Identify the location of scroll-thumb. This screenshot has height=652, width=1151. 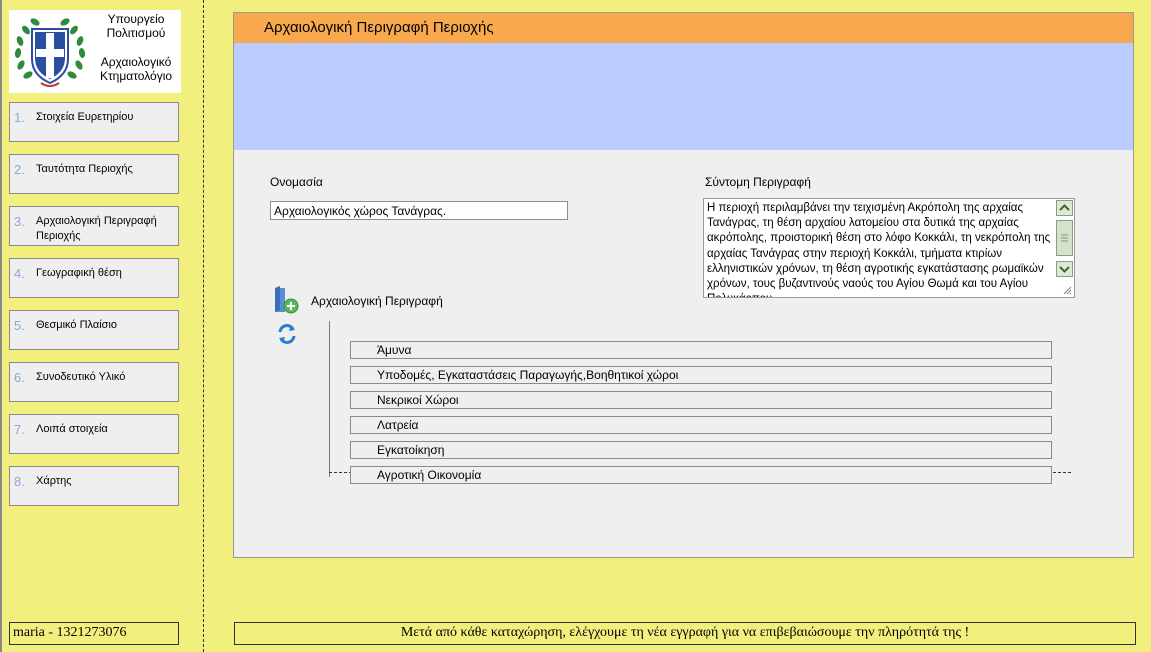
(1064, 238).